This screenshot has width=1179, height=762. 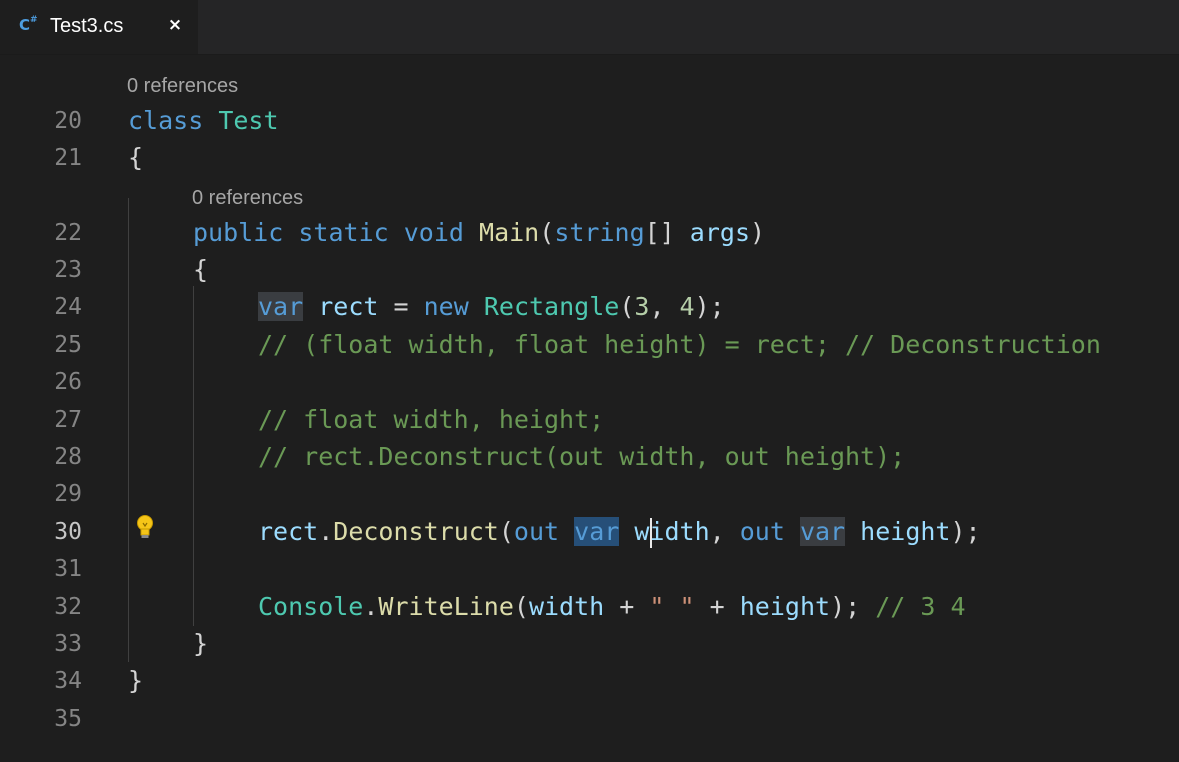 What do you see at coordinates (651, 533) in the screenshot?
I see `text-cursor` at bounding box center [651, 533].